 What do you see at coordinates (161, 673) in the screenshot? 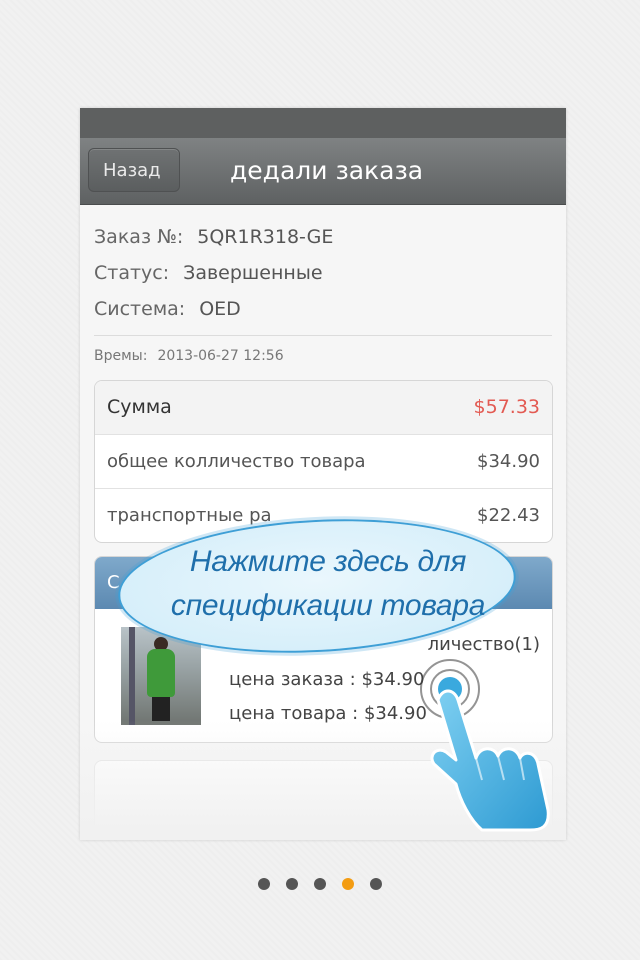
I see `thumbnail-coat` at bounding box center [161, 673].